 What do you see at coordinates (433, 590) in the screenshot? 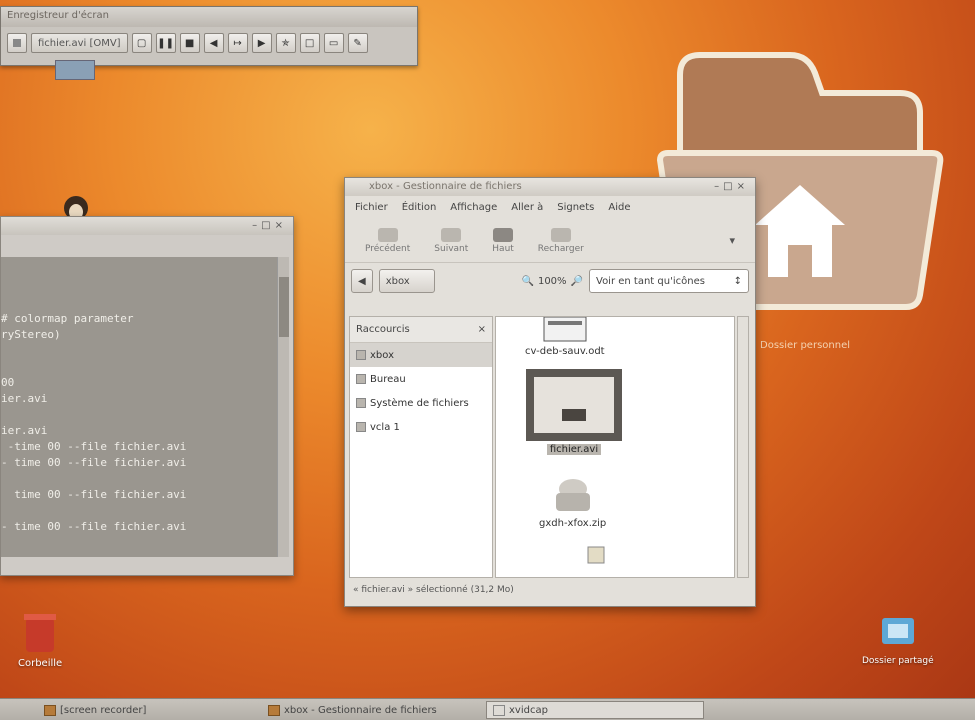
I see `status-bar: « fichier.avi » sélectionné (31,2 Mo)` at bounding box center [433, 590].